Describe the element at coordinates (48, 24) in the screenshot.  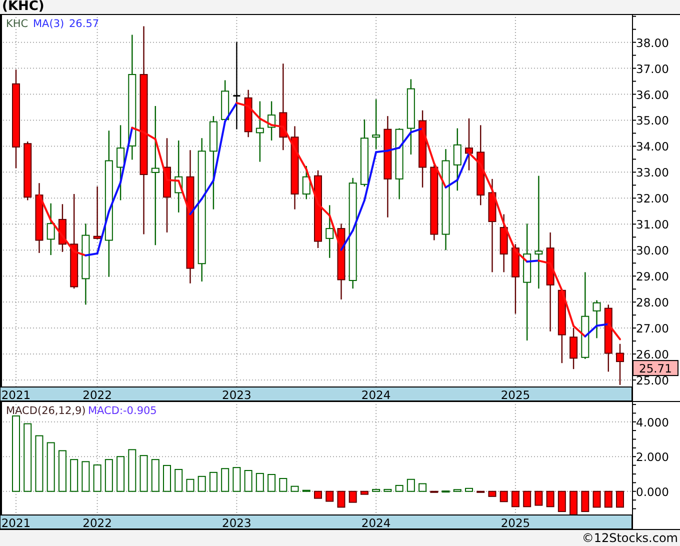
I see `legend-indicator: MA(3)` at that location.